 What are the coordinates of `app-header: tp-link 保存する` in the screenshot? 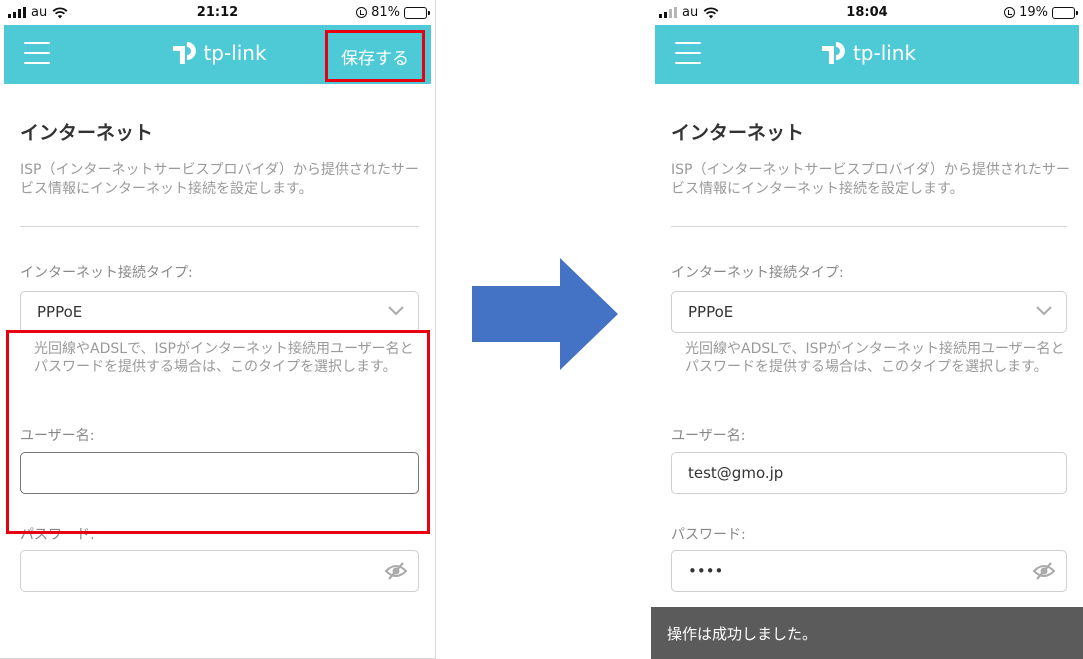 It's located at (217, 54).